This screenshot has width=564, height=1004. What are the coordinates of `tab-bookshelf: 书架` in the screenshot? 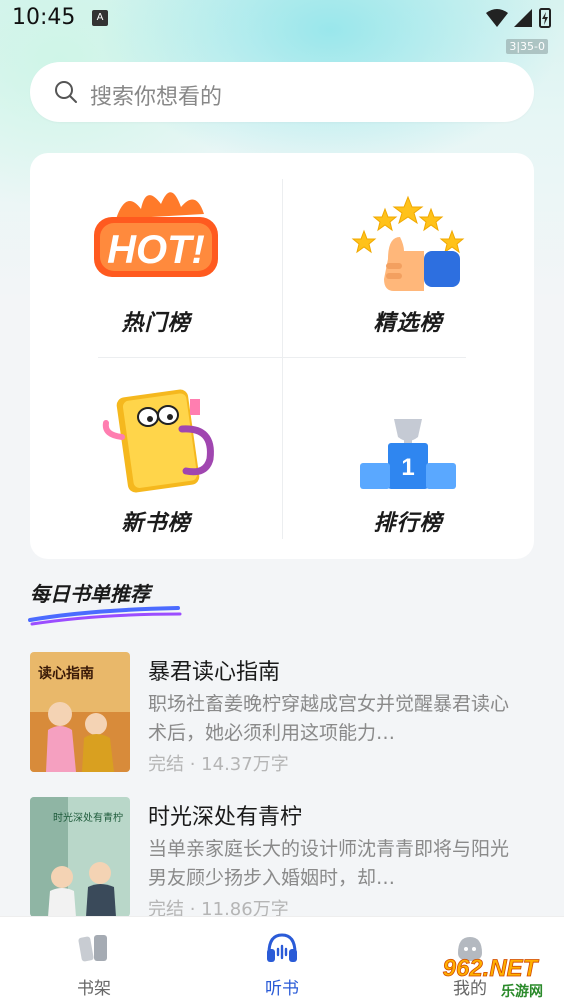 It's located at (94, 965).